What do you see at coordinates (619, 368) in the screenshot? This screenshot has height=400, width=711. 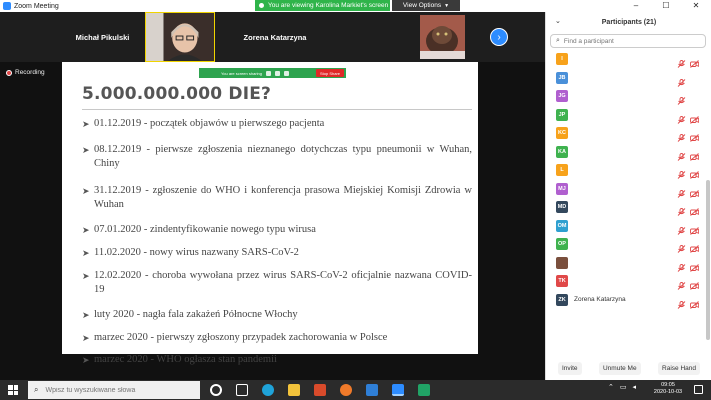 I see `unmute-me-button: Unmute Me` at bounding box center [619, 368].